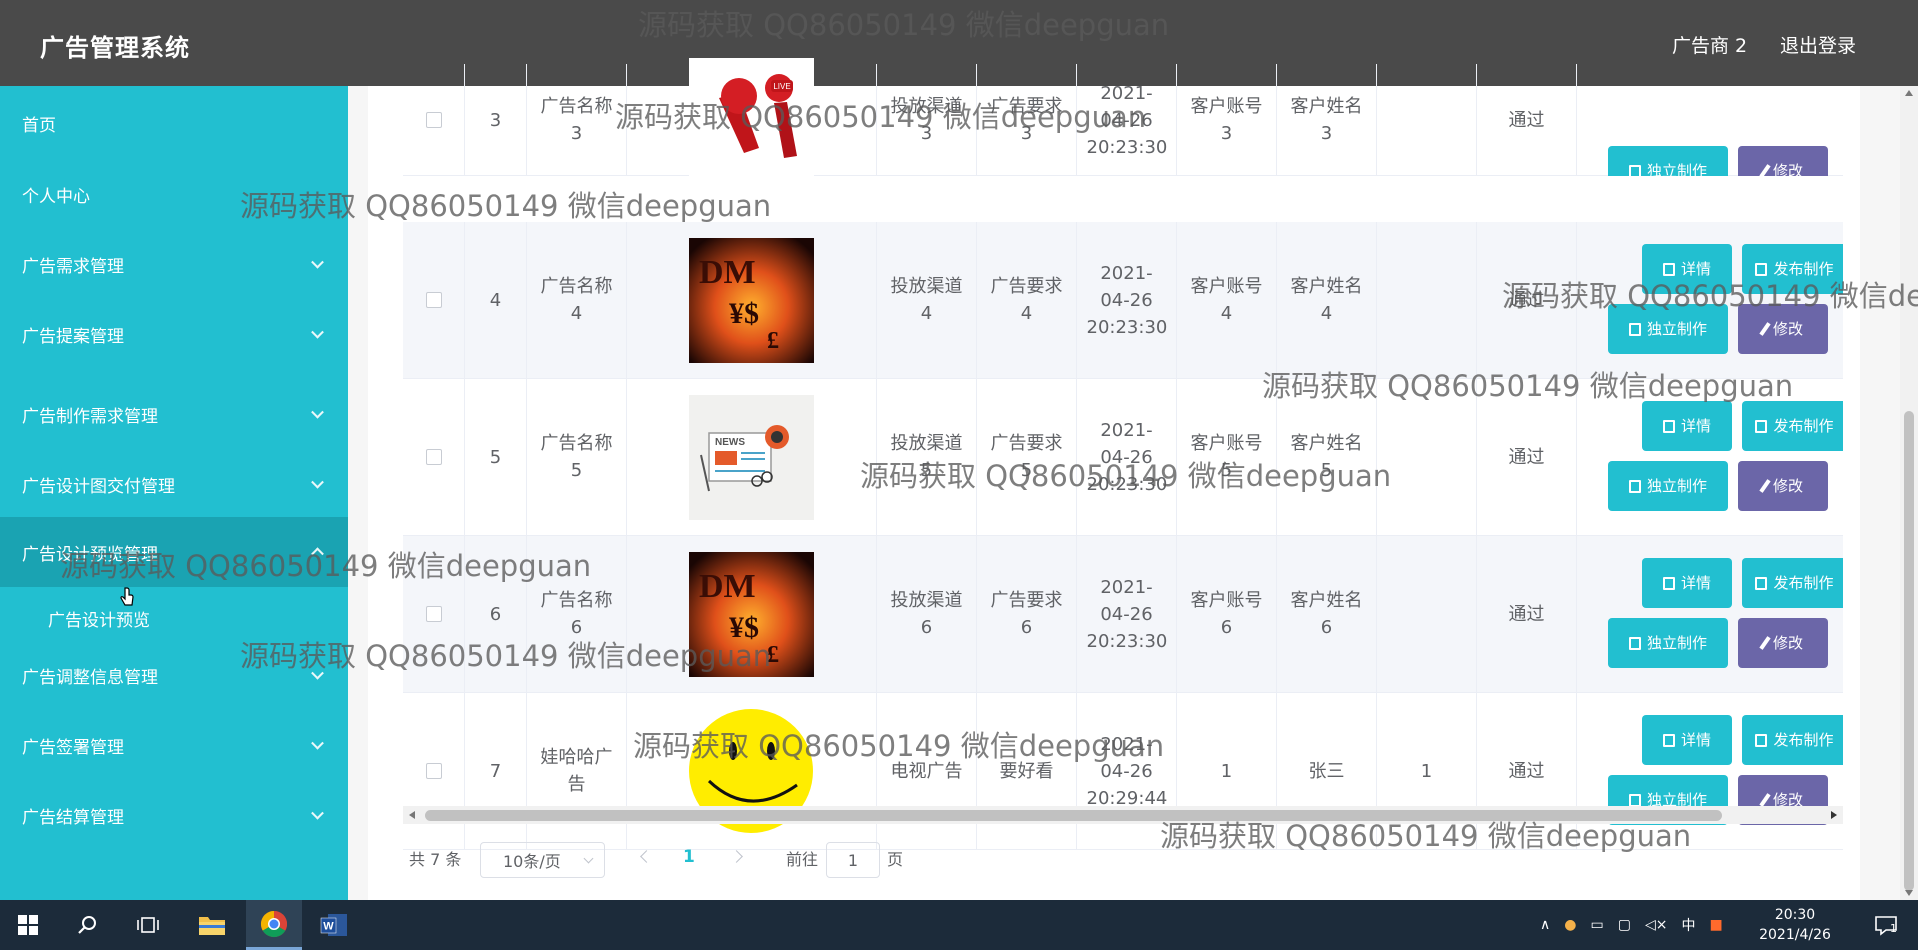 The height and width of the screenshot is (950, 1918). I want to click on cell-text: 客户姓名6, so click(1326, 614).